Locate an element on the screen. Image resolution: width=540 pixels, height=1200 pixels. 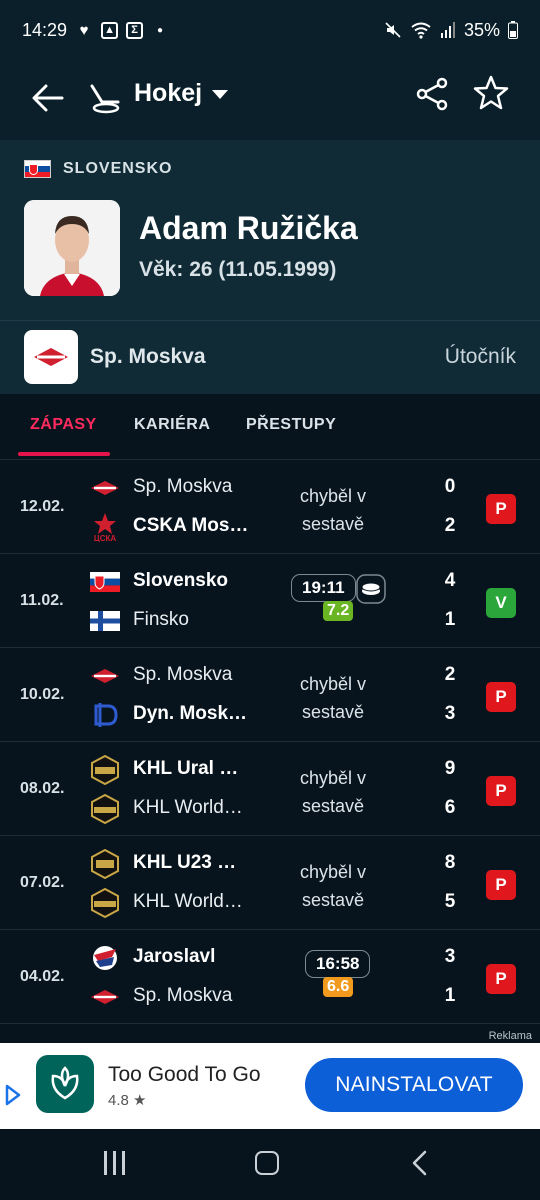
away-score: 3 is located at coordinates (450, 713).